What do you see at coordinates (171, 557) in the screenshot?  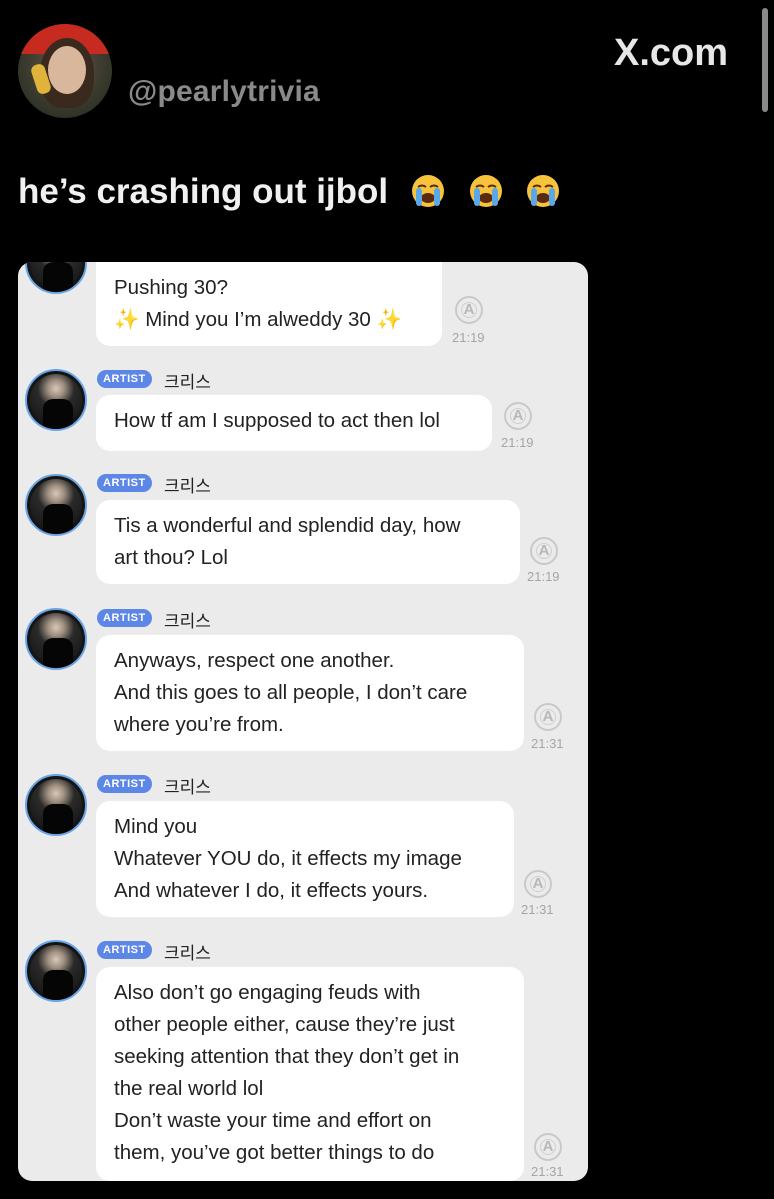 I see `message-line: art thou? Lol` at bounding box center [171, 557].